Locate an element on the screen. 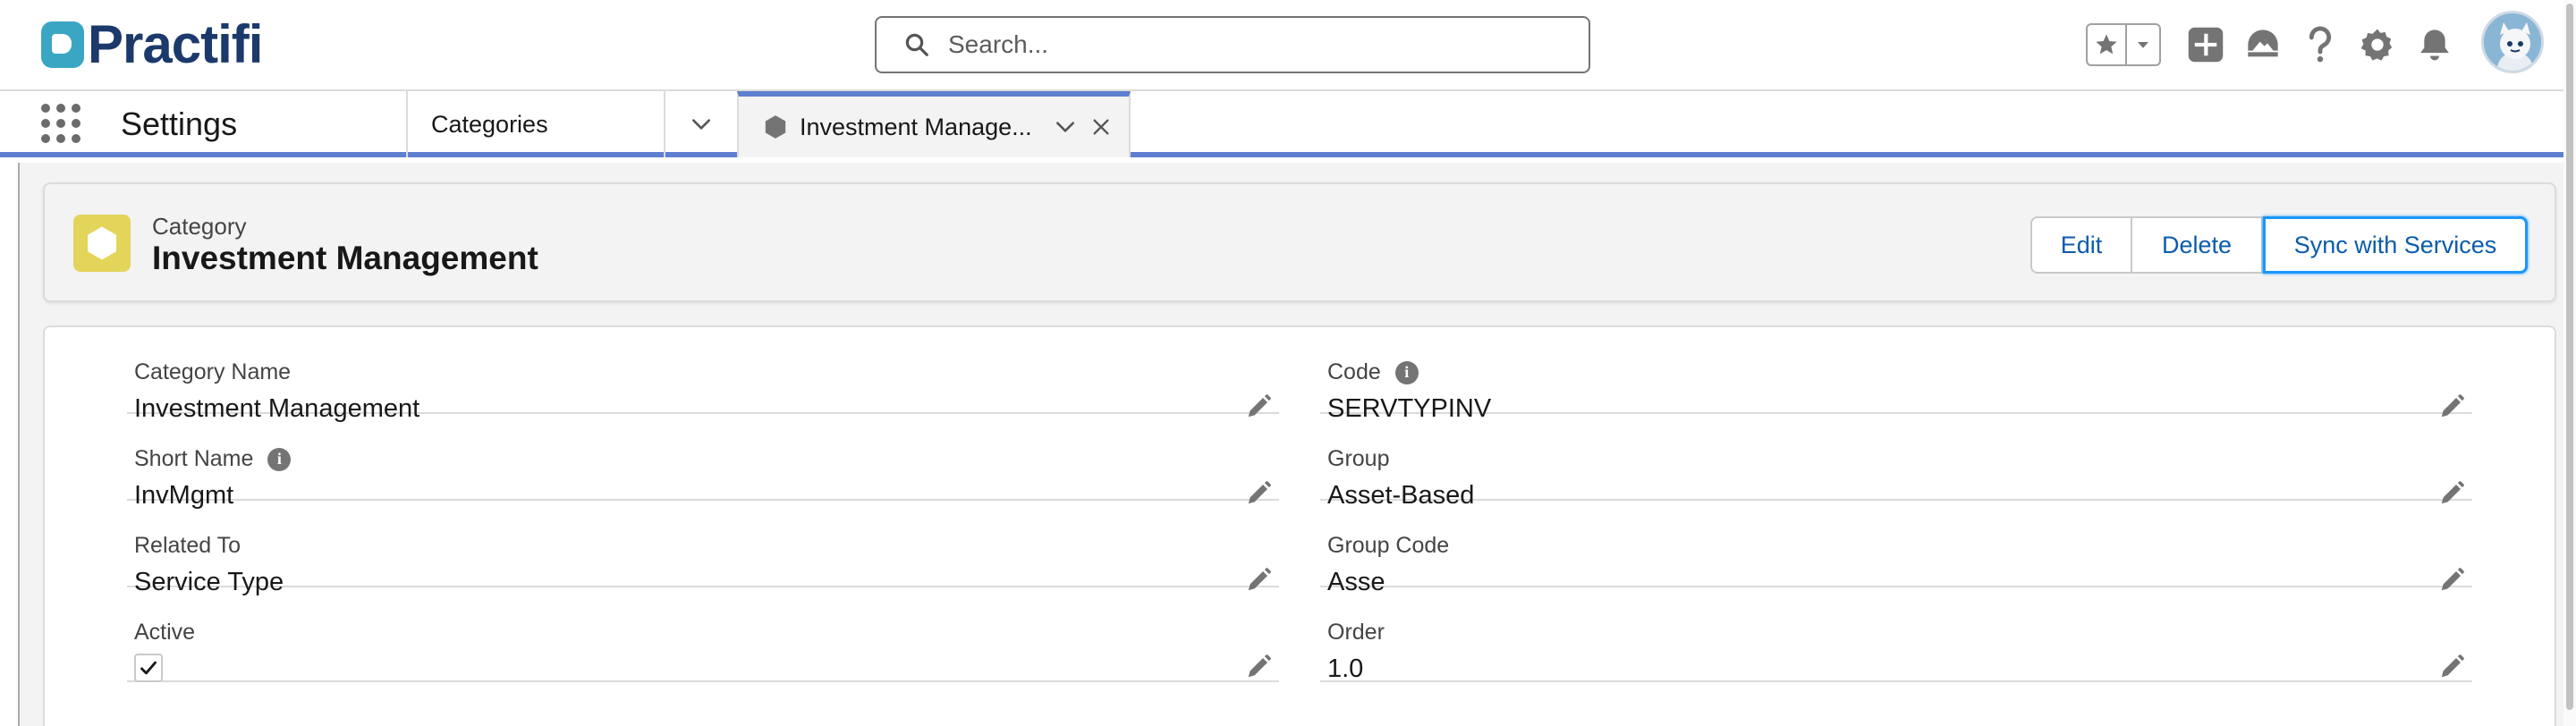 Image resolution: width=2576 pixels, height=726 pixels. practifi-logo: Practifi is located at coordinates (152, 44).